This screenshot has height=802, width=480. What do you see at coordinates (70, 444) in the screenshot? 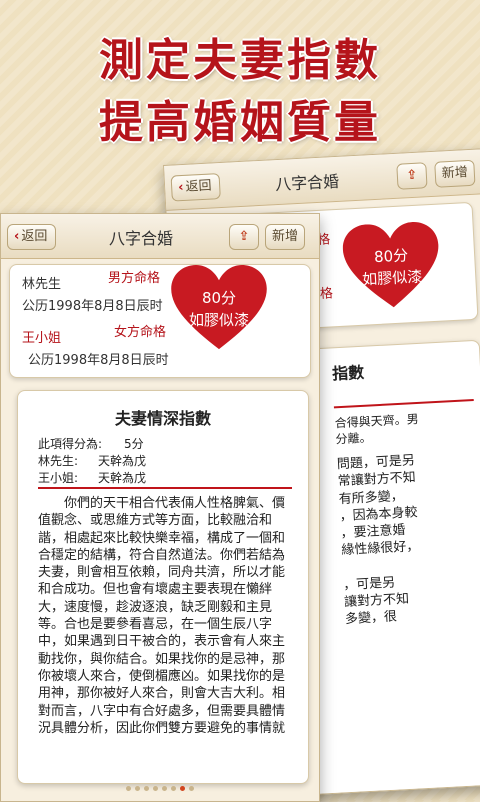
I see `score-label: 此項得分為:` at bounding box center [70, 444].